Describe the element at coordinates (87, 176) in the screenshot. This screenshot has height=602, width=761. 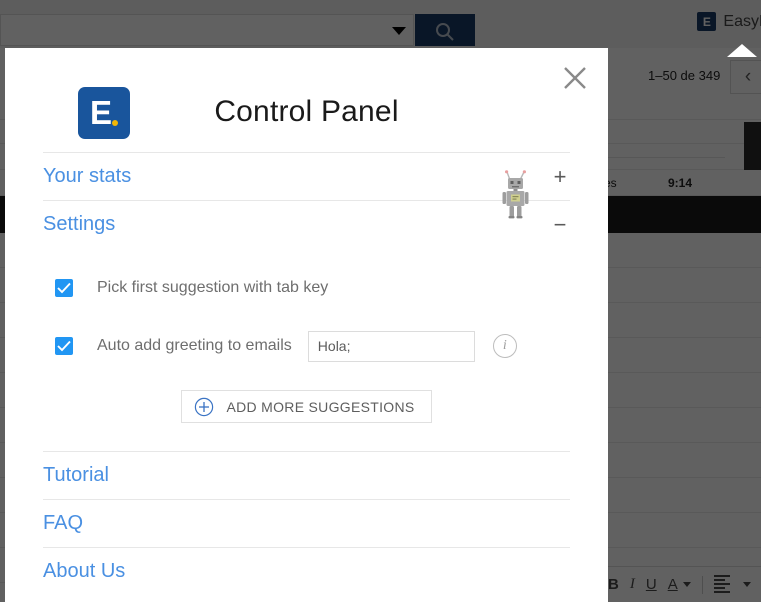
I see `section-your-stats-label: Your stats` at that location.